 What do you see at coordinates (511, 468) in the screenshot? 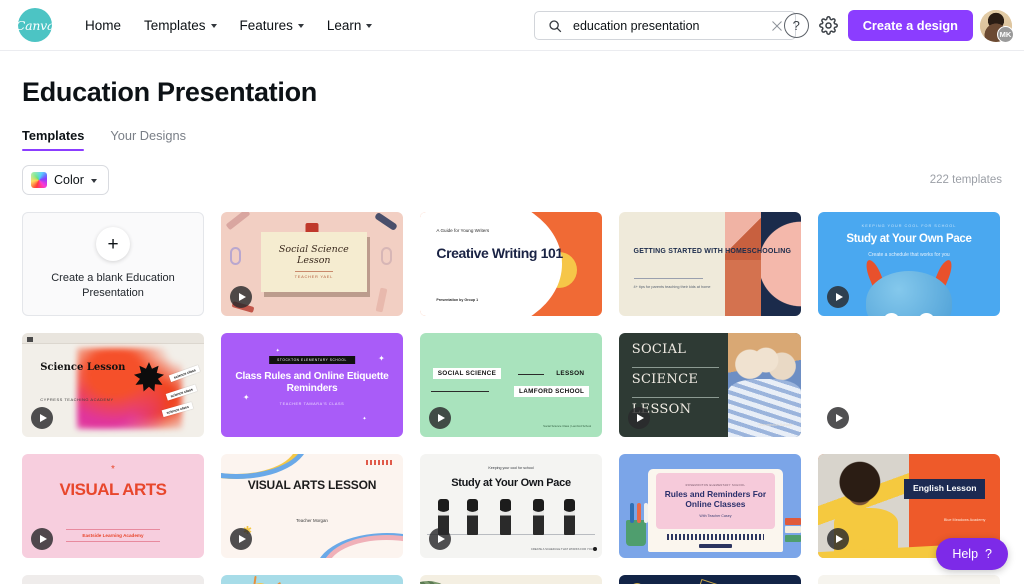
I see `template-eyebrow: Keeping your cool for school` at bounding box center [511, 468].